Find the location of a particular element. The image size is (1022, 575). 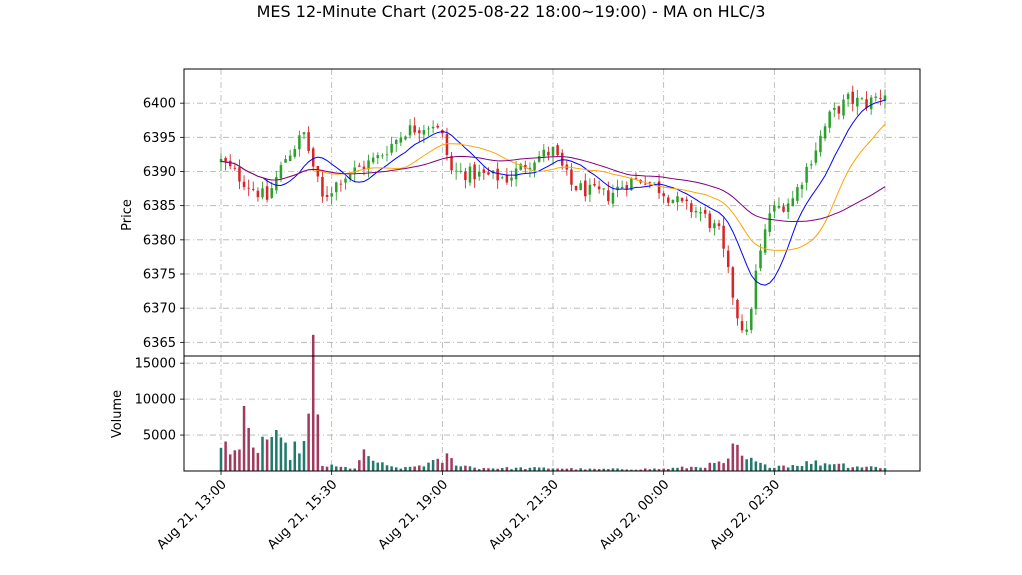

volume-y-tick-label: 5000 is located at coordinates (159, 436).